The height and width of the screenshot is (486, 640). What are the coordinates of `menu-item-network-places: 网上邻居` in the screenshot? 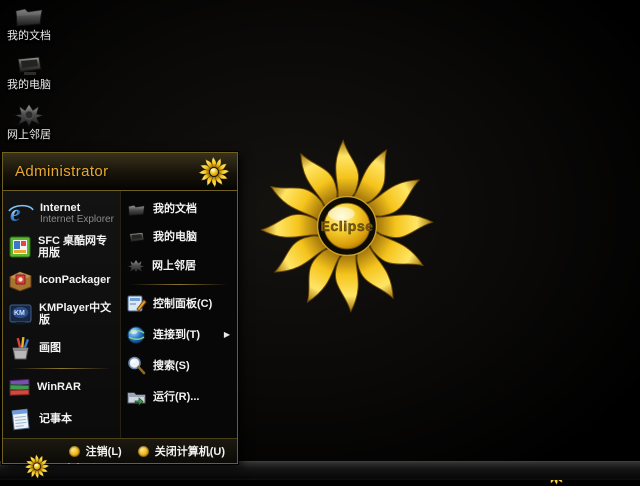 It's located at (179, 266).